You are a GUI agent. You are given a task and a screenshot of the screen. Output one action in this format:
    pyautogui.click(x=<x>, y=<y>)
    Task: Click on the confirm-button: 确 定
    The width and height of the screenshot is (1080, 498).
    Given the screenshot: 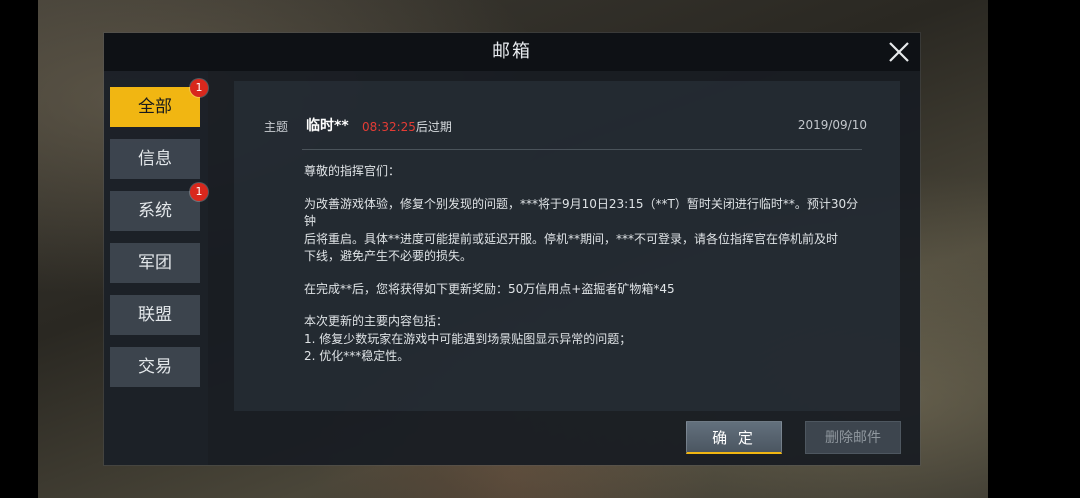 What is the action you would take?
    pyautogui.click(x=734, y=437)
    